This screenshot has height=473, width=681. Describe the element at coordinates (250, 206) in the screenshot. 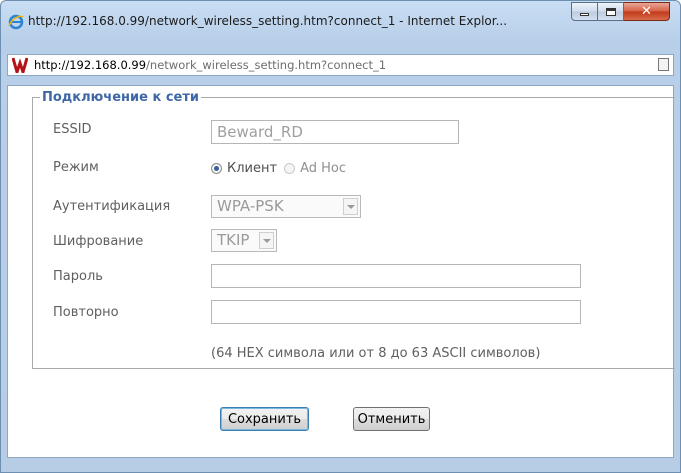

I see `auth-select-value: WPA-PSK` at that location.